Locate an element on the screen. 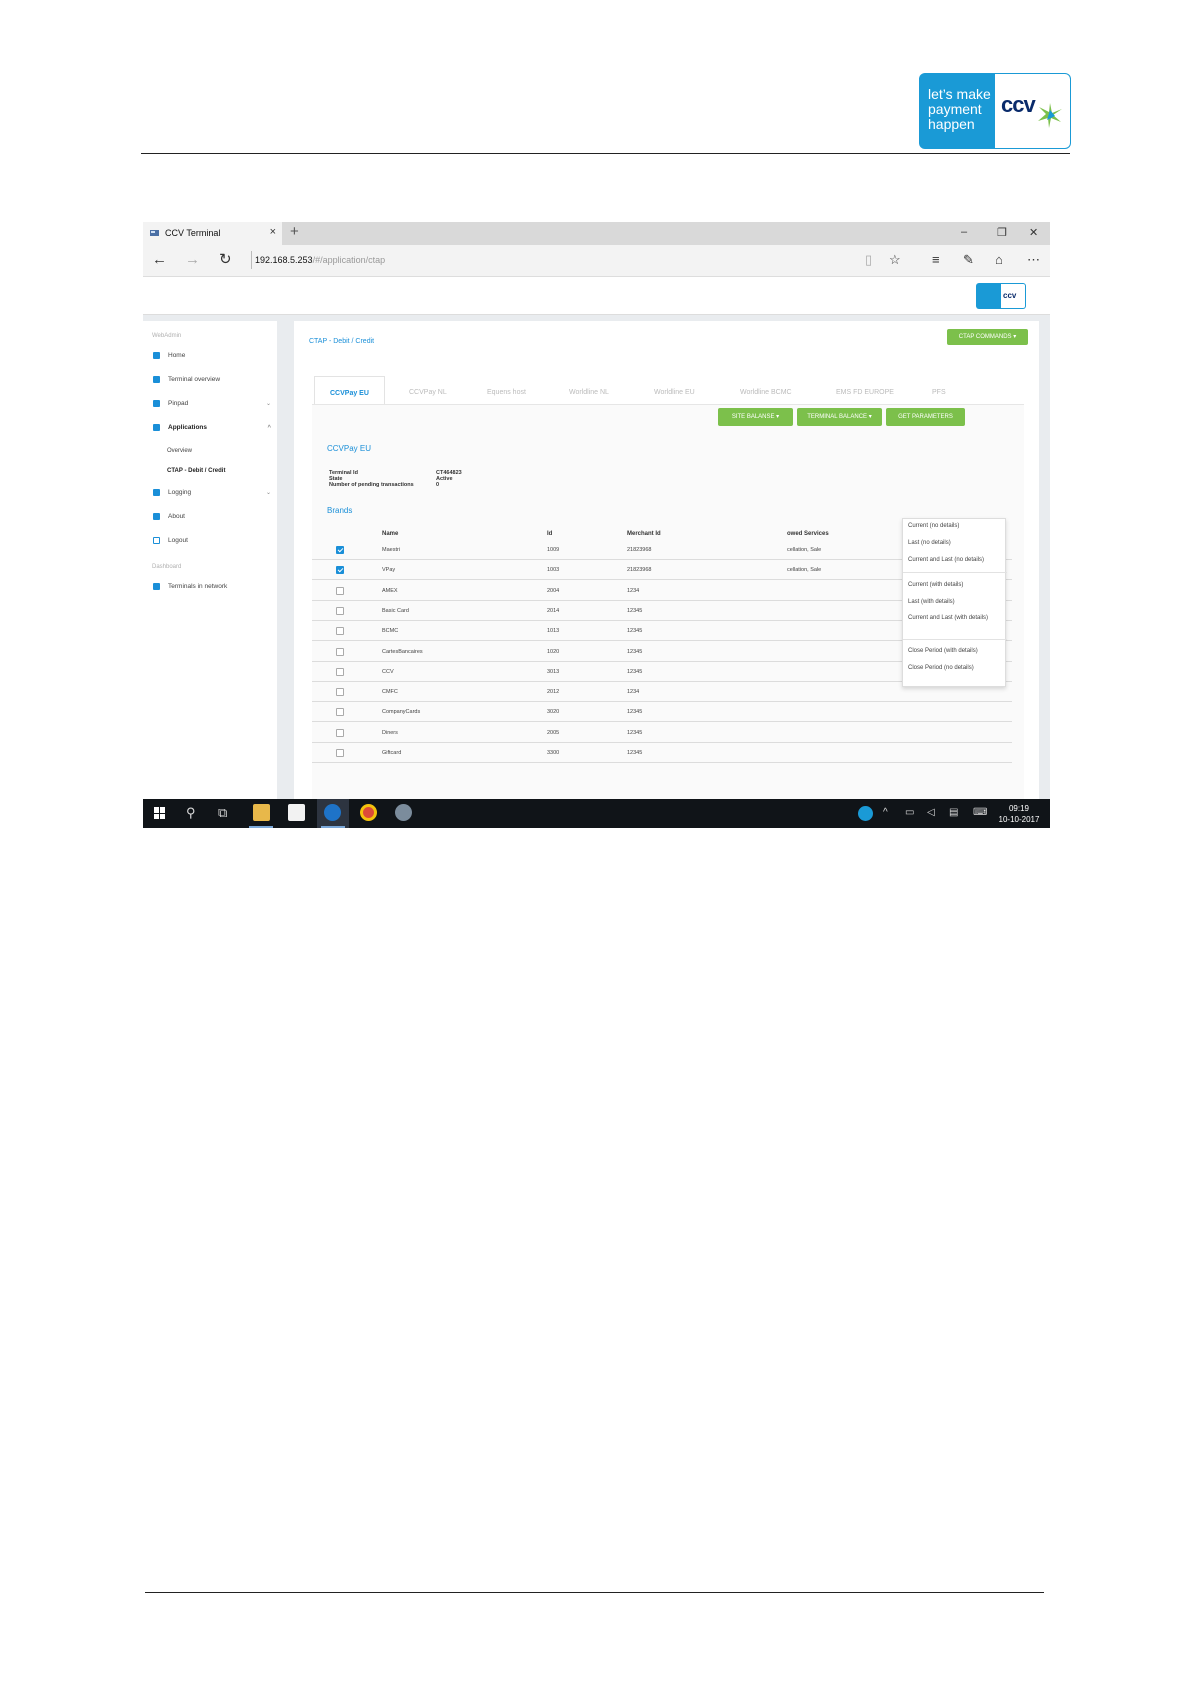 This screenshot has height=1684, width=1191. ctap-commands-button: CTAP COMMANDS ▾ is located at coordinates (987, 337).